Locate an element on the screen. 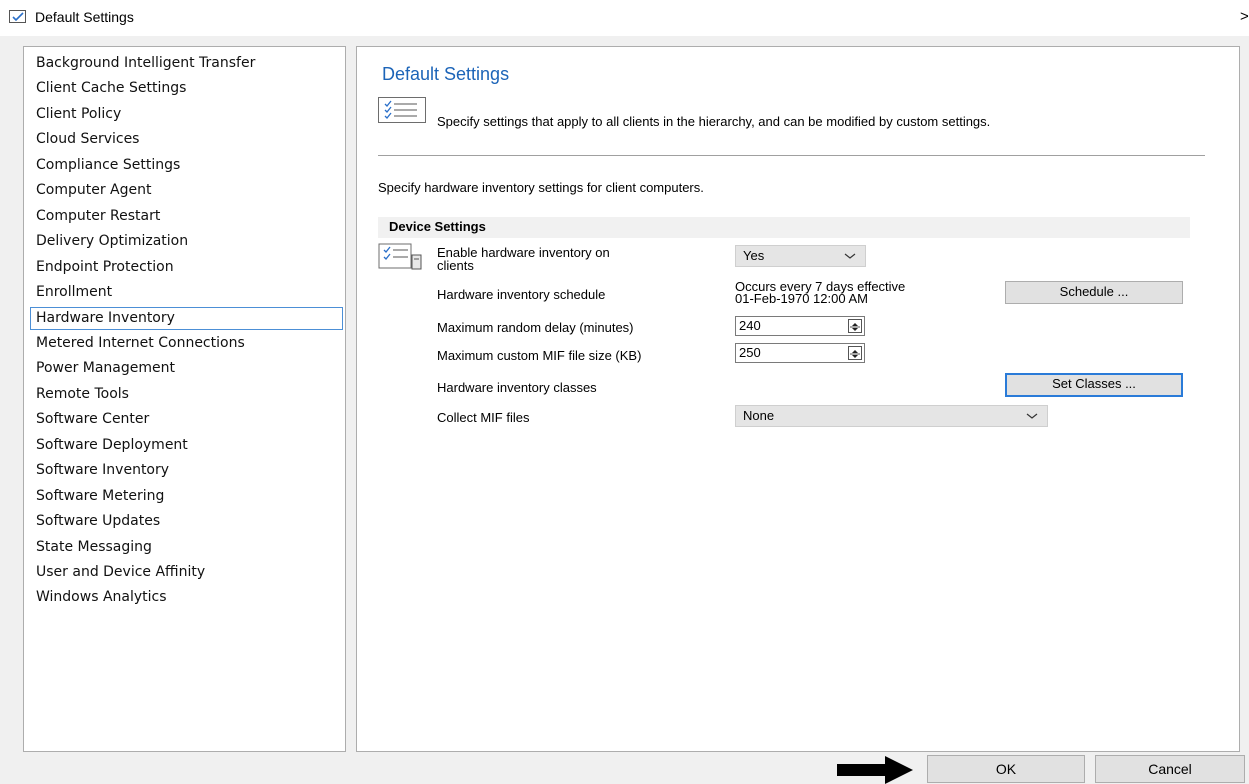 Image resolution: width=1249 pixels, height=784 pixels. window-title: Default Settings is located at coordinates (84, 17).